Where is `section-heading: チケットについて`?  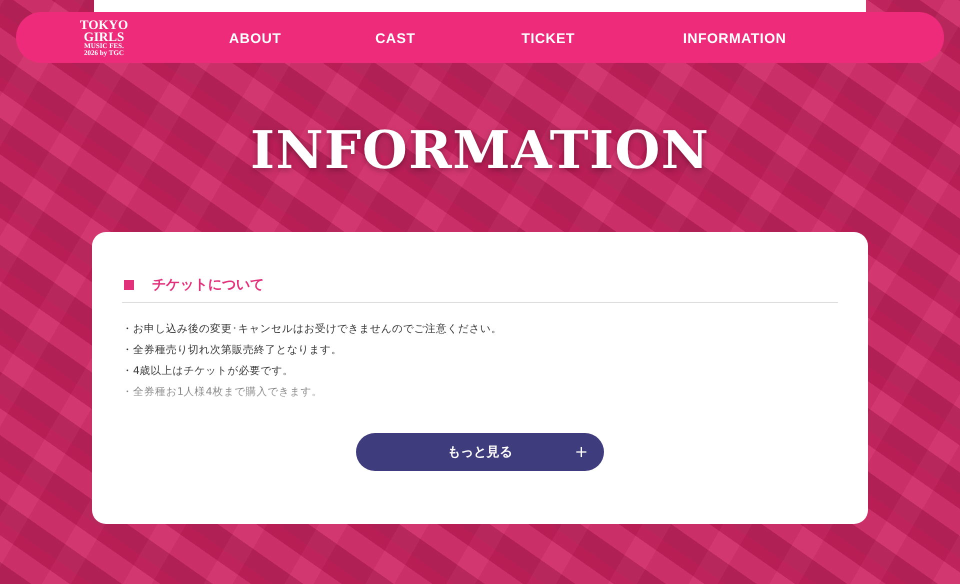
section-heading: チケットについて is located at coordinates (208, 285).